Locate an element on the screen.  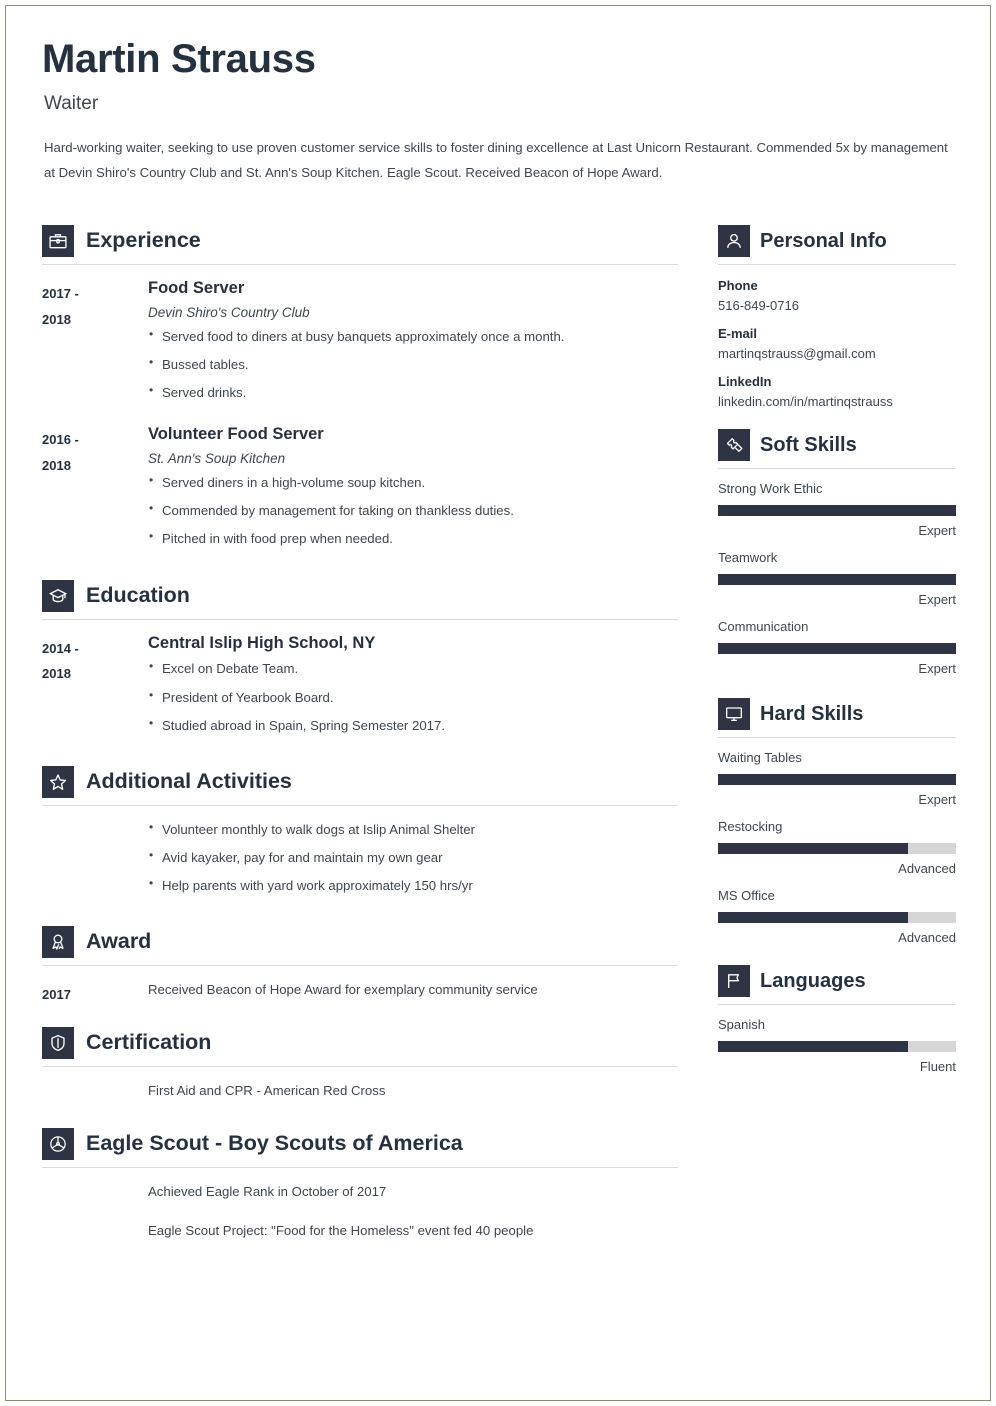
section-title-experience: Experience is located at coordinates (143, 240).